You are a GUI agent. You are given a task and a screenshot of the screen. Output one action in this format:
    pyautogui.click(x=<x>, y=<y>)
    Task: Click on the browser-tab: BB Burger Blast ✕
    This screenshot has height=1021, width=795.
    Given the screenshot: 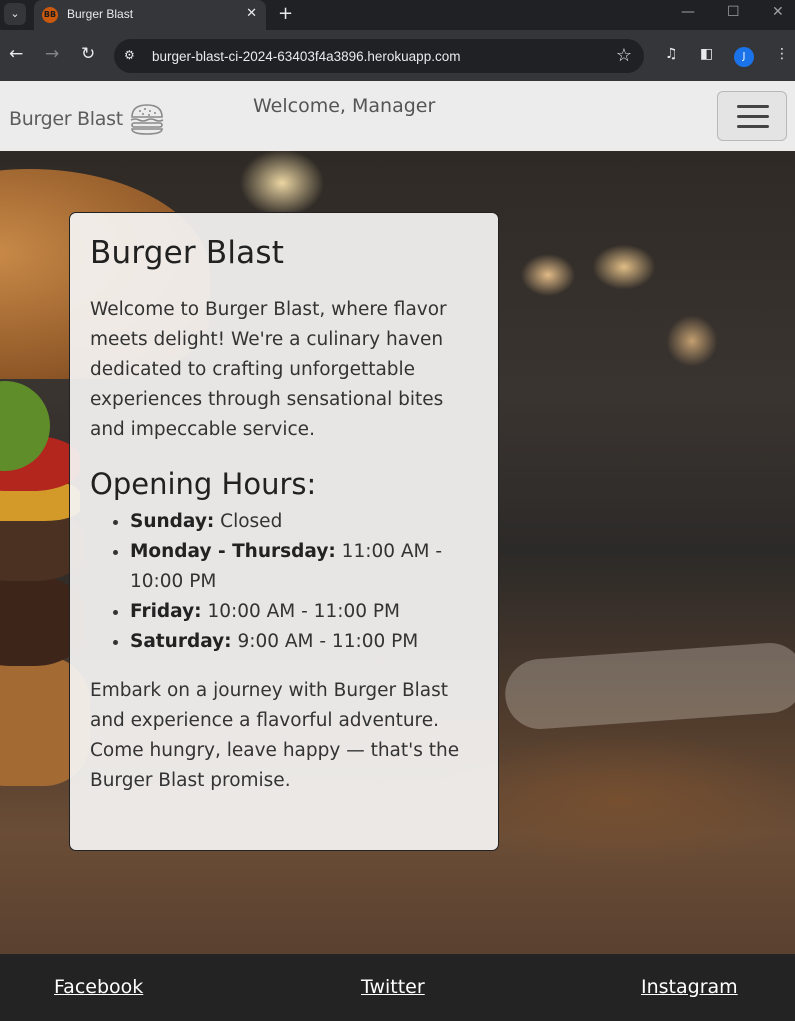 What is the action you would take?
    pyautogui.click(x=150, y=15)
    